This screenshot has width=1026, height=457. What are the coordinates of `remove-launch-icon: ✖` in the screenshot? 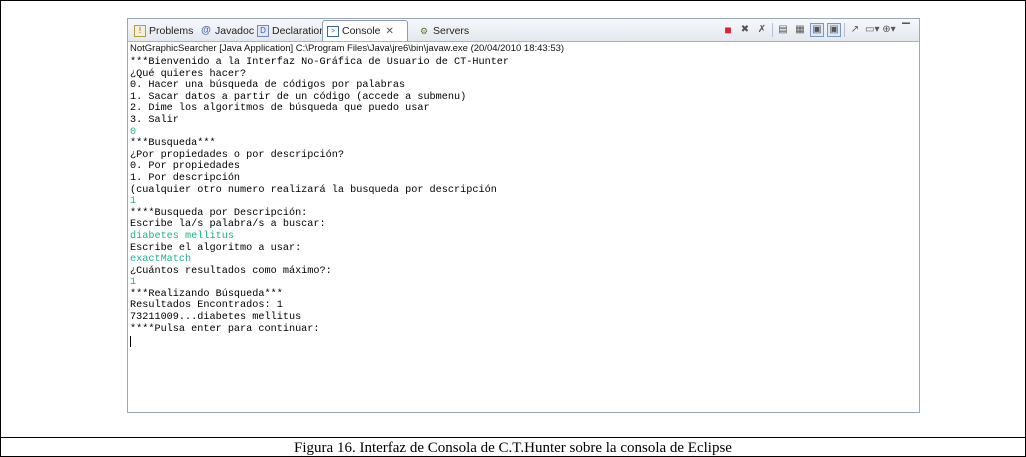 It's located at (745, 30).